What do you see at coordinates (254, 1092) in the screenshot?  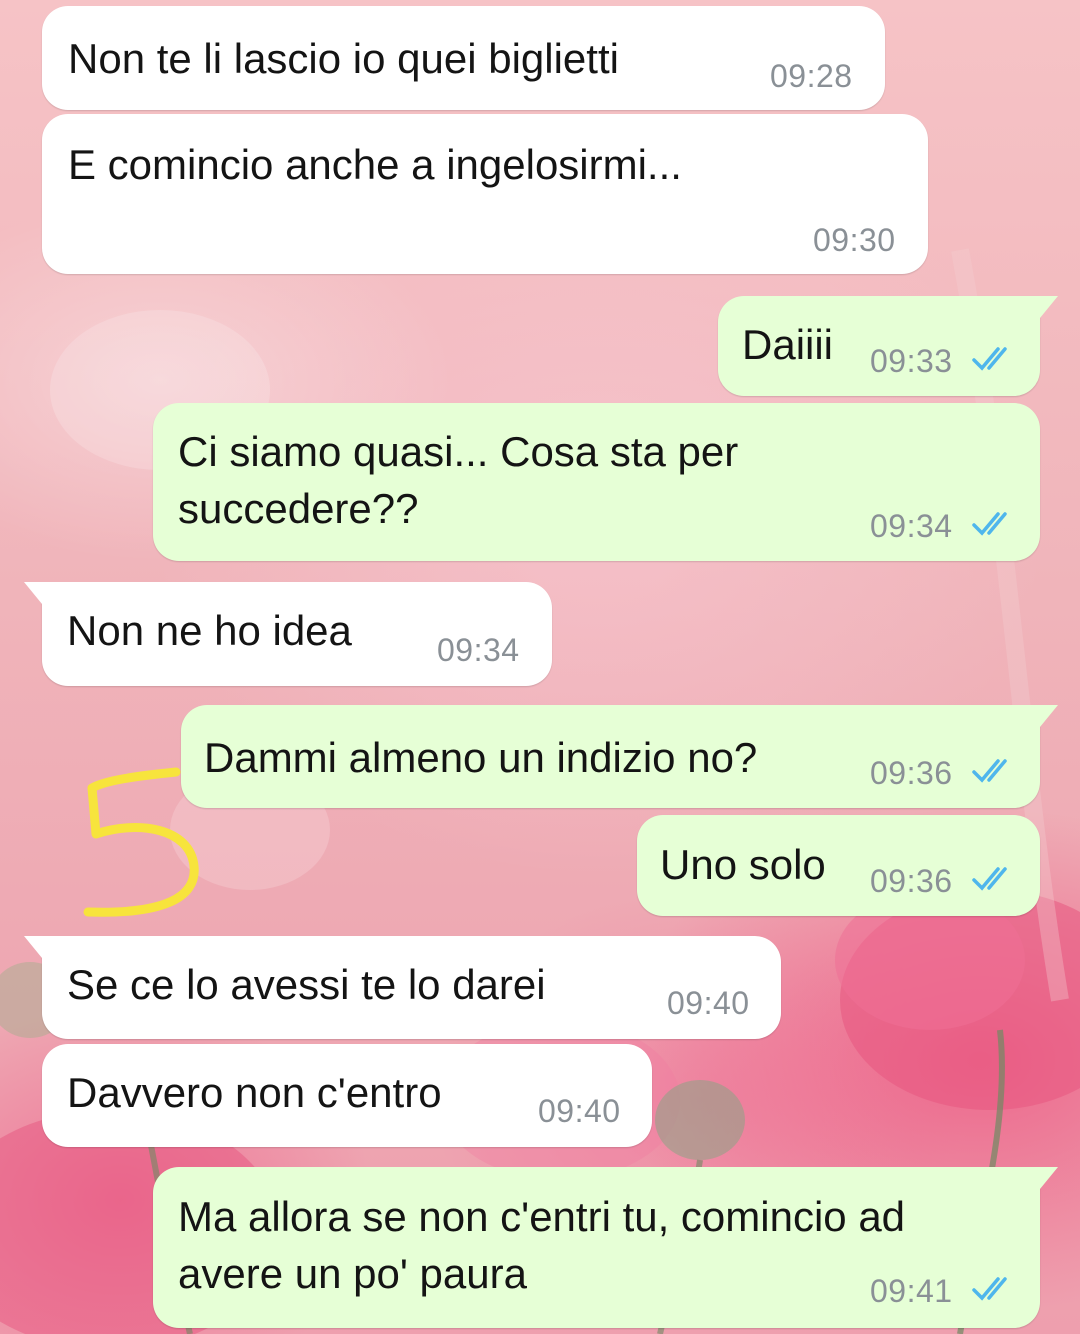 I see `message-text: Davvero non c'entro` at bounding box center [254, 1092].